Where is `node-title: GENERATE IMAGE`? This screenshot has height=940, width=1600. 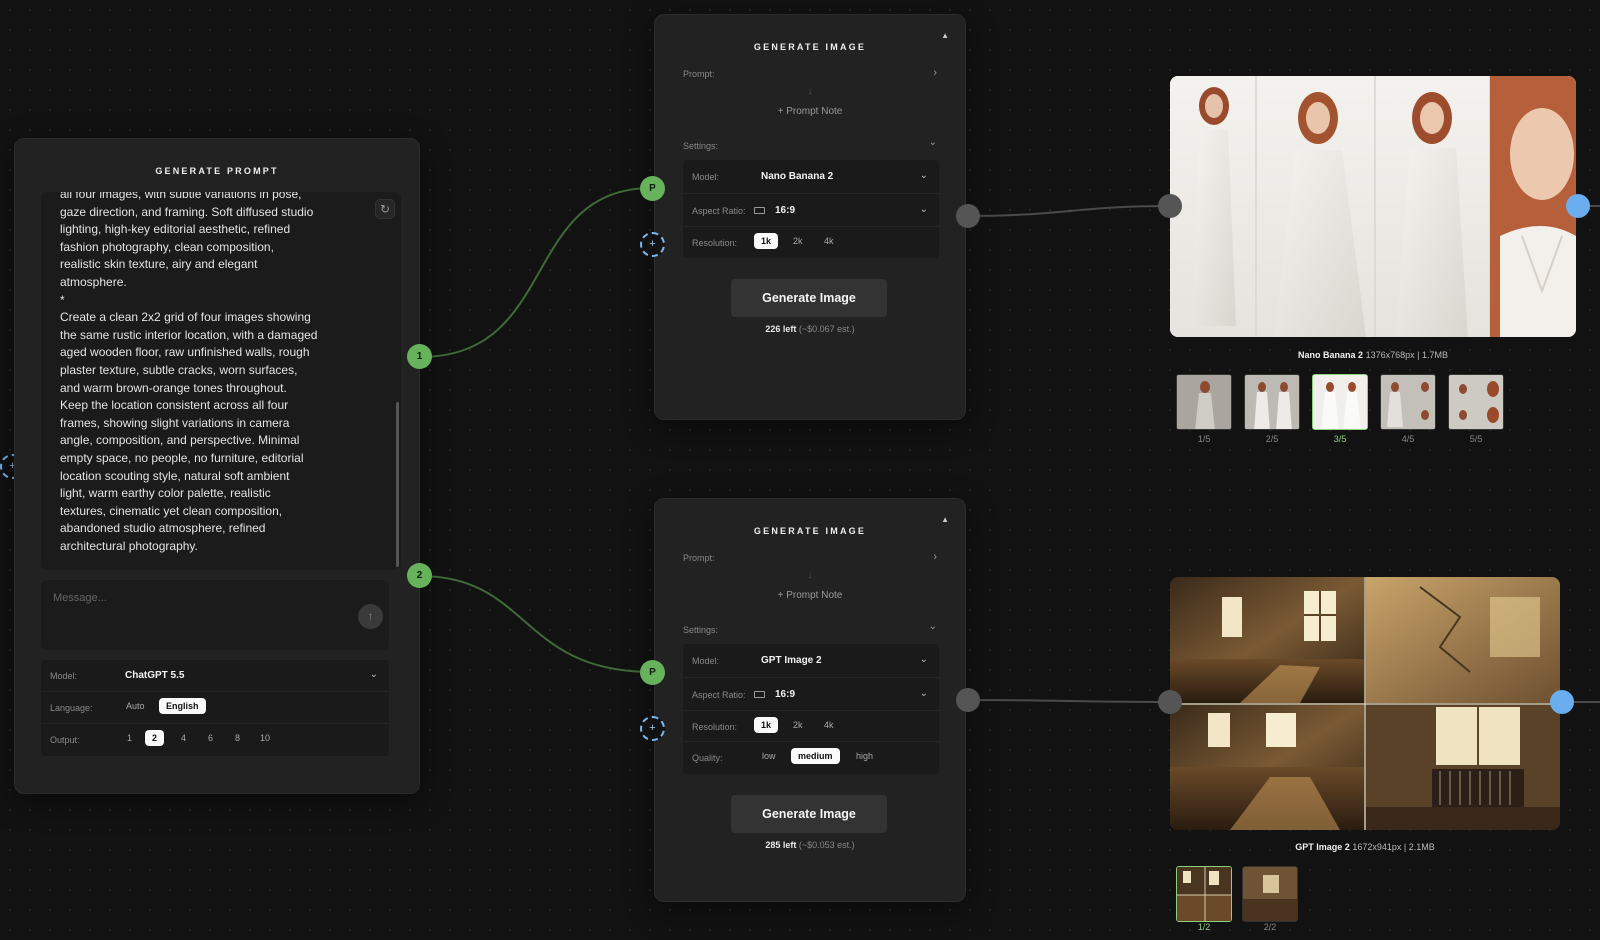
node-title: GENERATE IMAGE is located at coordinates (810, 531).